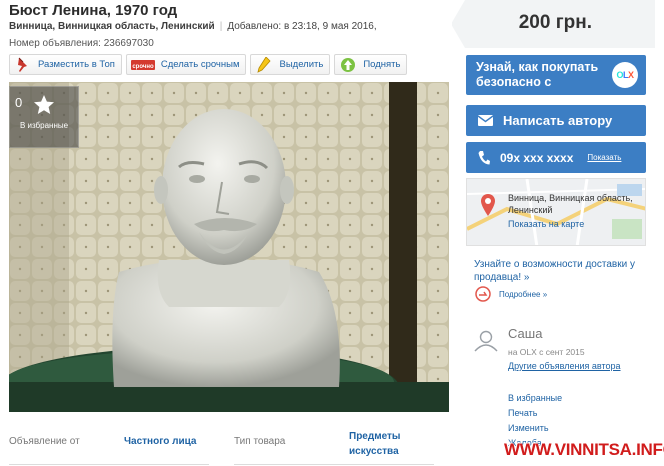 This screenshot has height=466, width=664. What do you see at coordinates (625, 75) in the screenshot?
I see `olx-logo: OLX` at bounding box center [625, 75].